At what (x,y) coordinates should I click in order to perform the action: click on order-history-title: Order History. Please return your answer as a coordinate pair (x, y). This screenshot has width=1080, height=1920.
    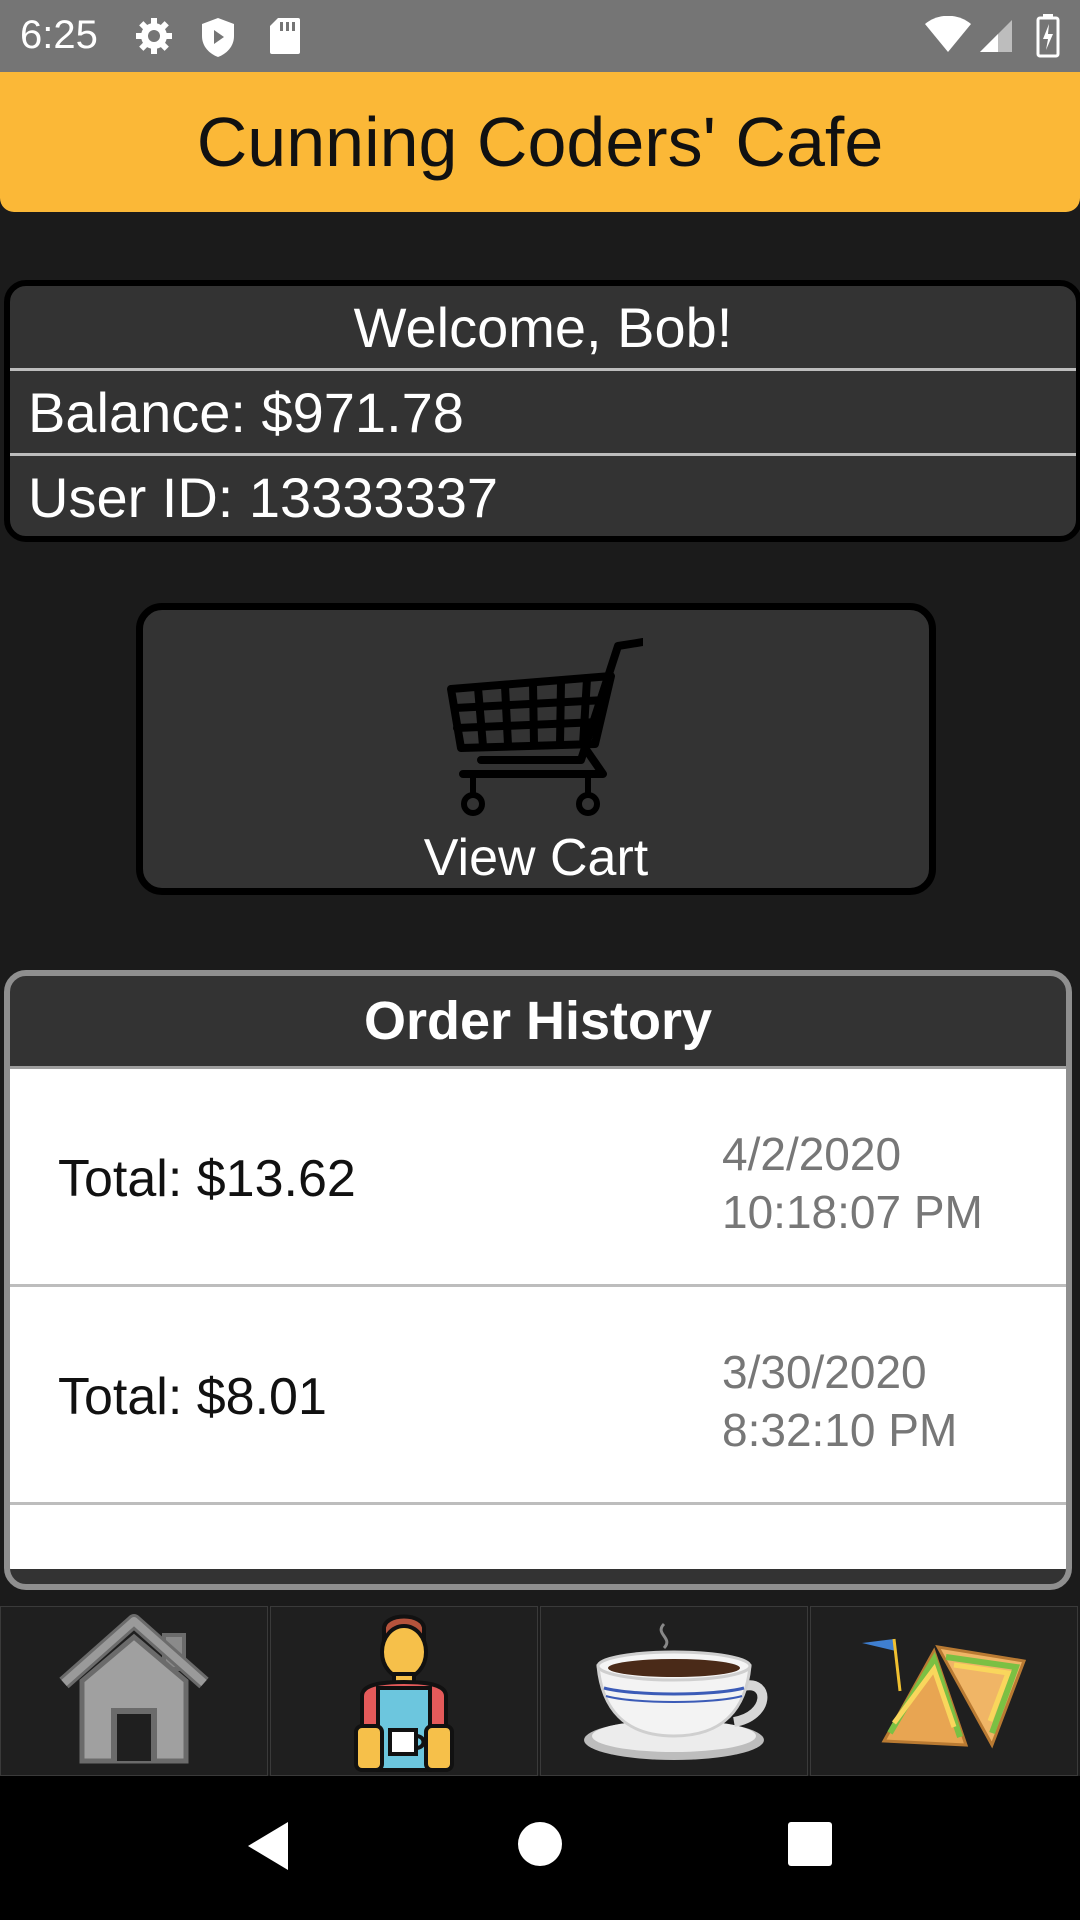
    Looking at the image, I should click on (538, 1022).